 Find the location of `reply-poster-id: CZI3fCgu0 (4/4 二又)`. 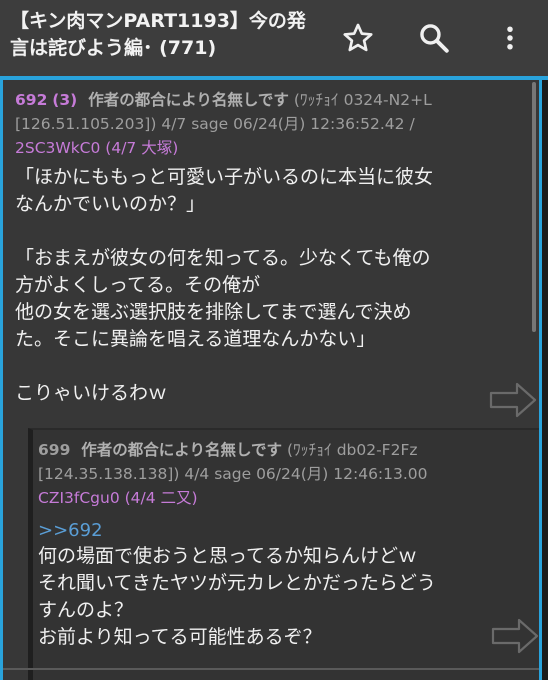

reply-poster-id: CZI3fCgu0 (4/4 二又) is located at coordinates (118, 498).